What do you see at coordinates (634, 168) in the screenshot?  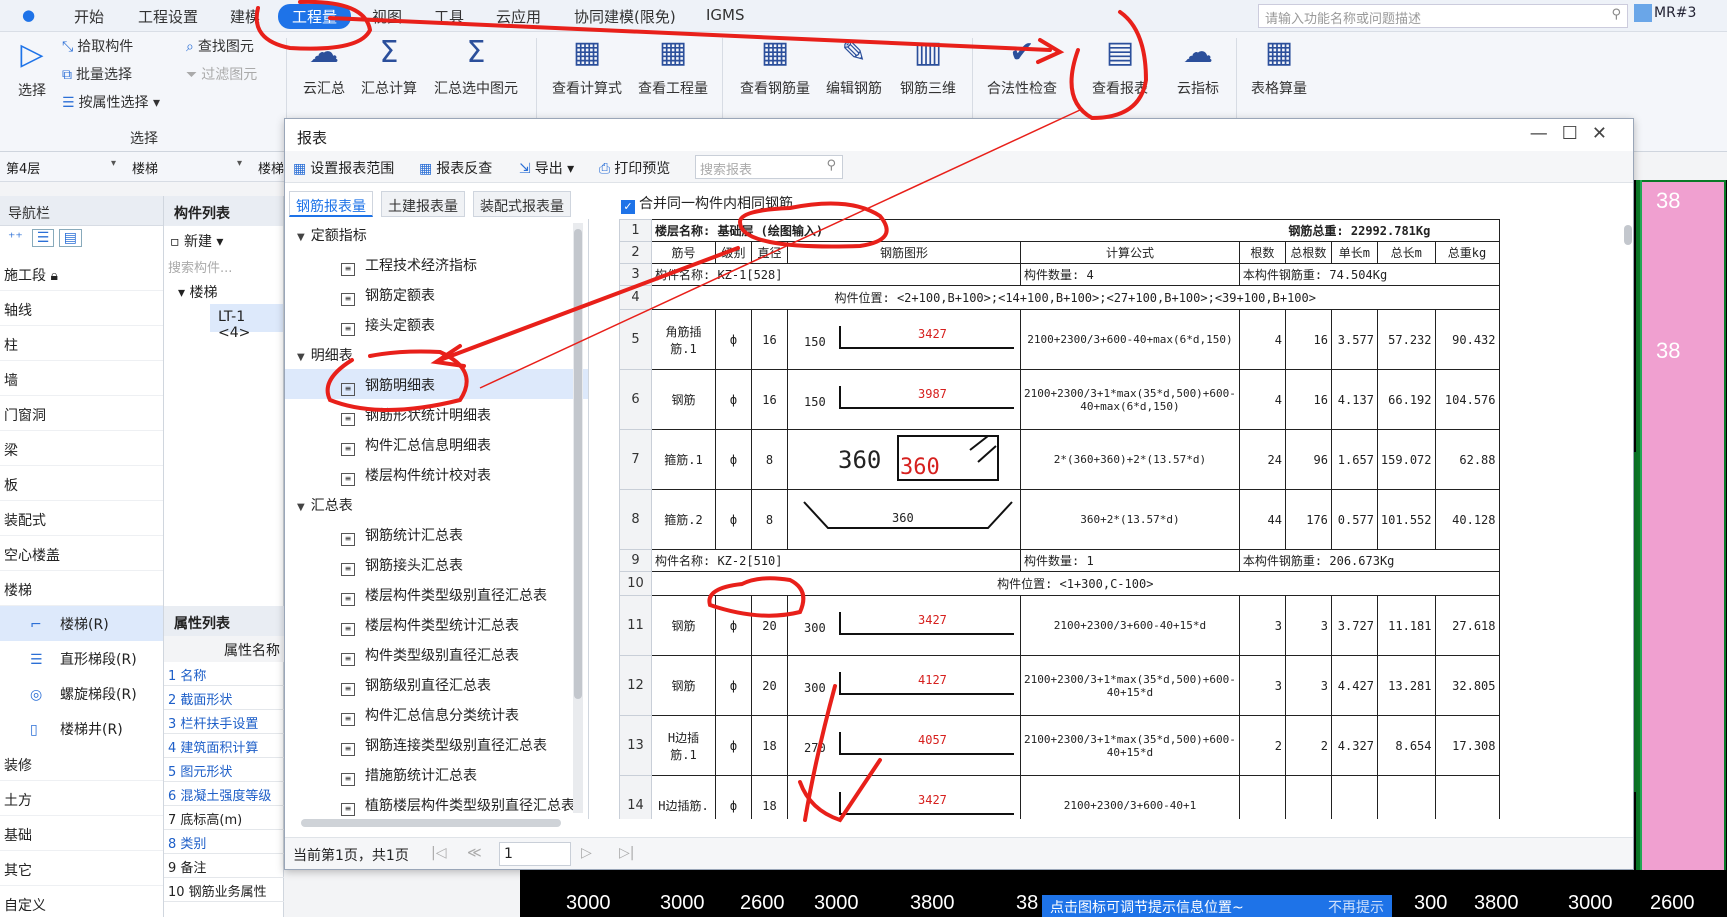 I see `print-preview-button: ⎙ 打印预览` at bounding box center [634, 168].